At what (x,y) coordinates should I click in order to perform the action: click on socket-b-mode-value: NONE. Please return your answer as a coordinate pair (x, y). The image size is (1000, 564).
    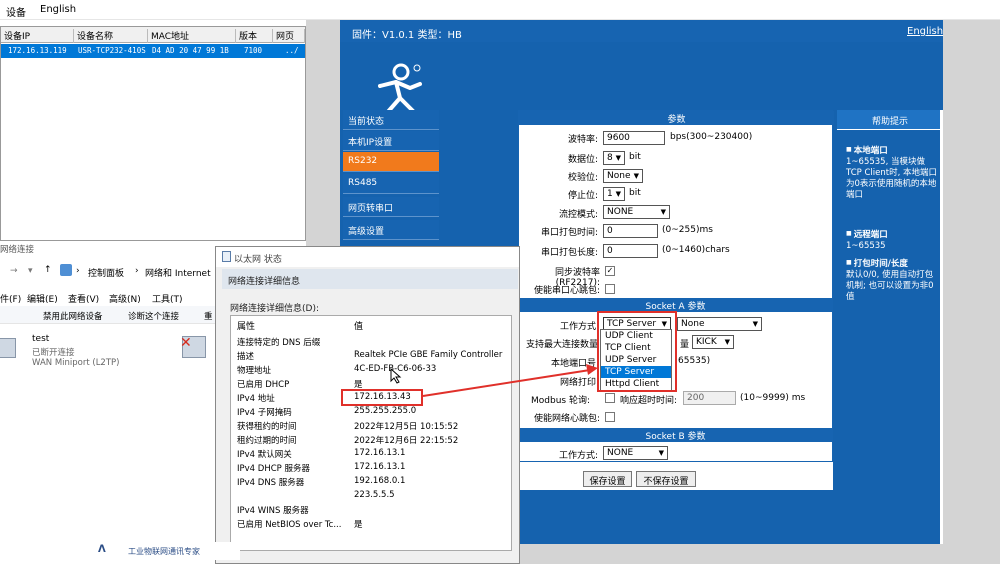
    Looking at the image, I should click on (620, 453).